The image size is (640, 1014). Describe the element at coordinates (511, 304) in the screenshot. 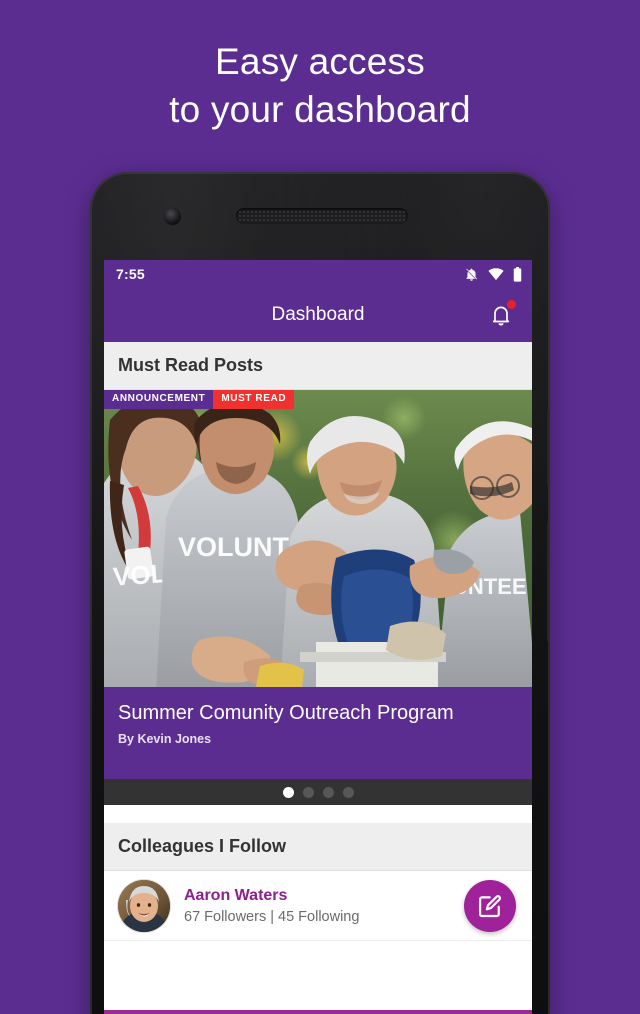

I see `notification-badge-dot` at that location.